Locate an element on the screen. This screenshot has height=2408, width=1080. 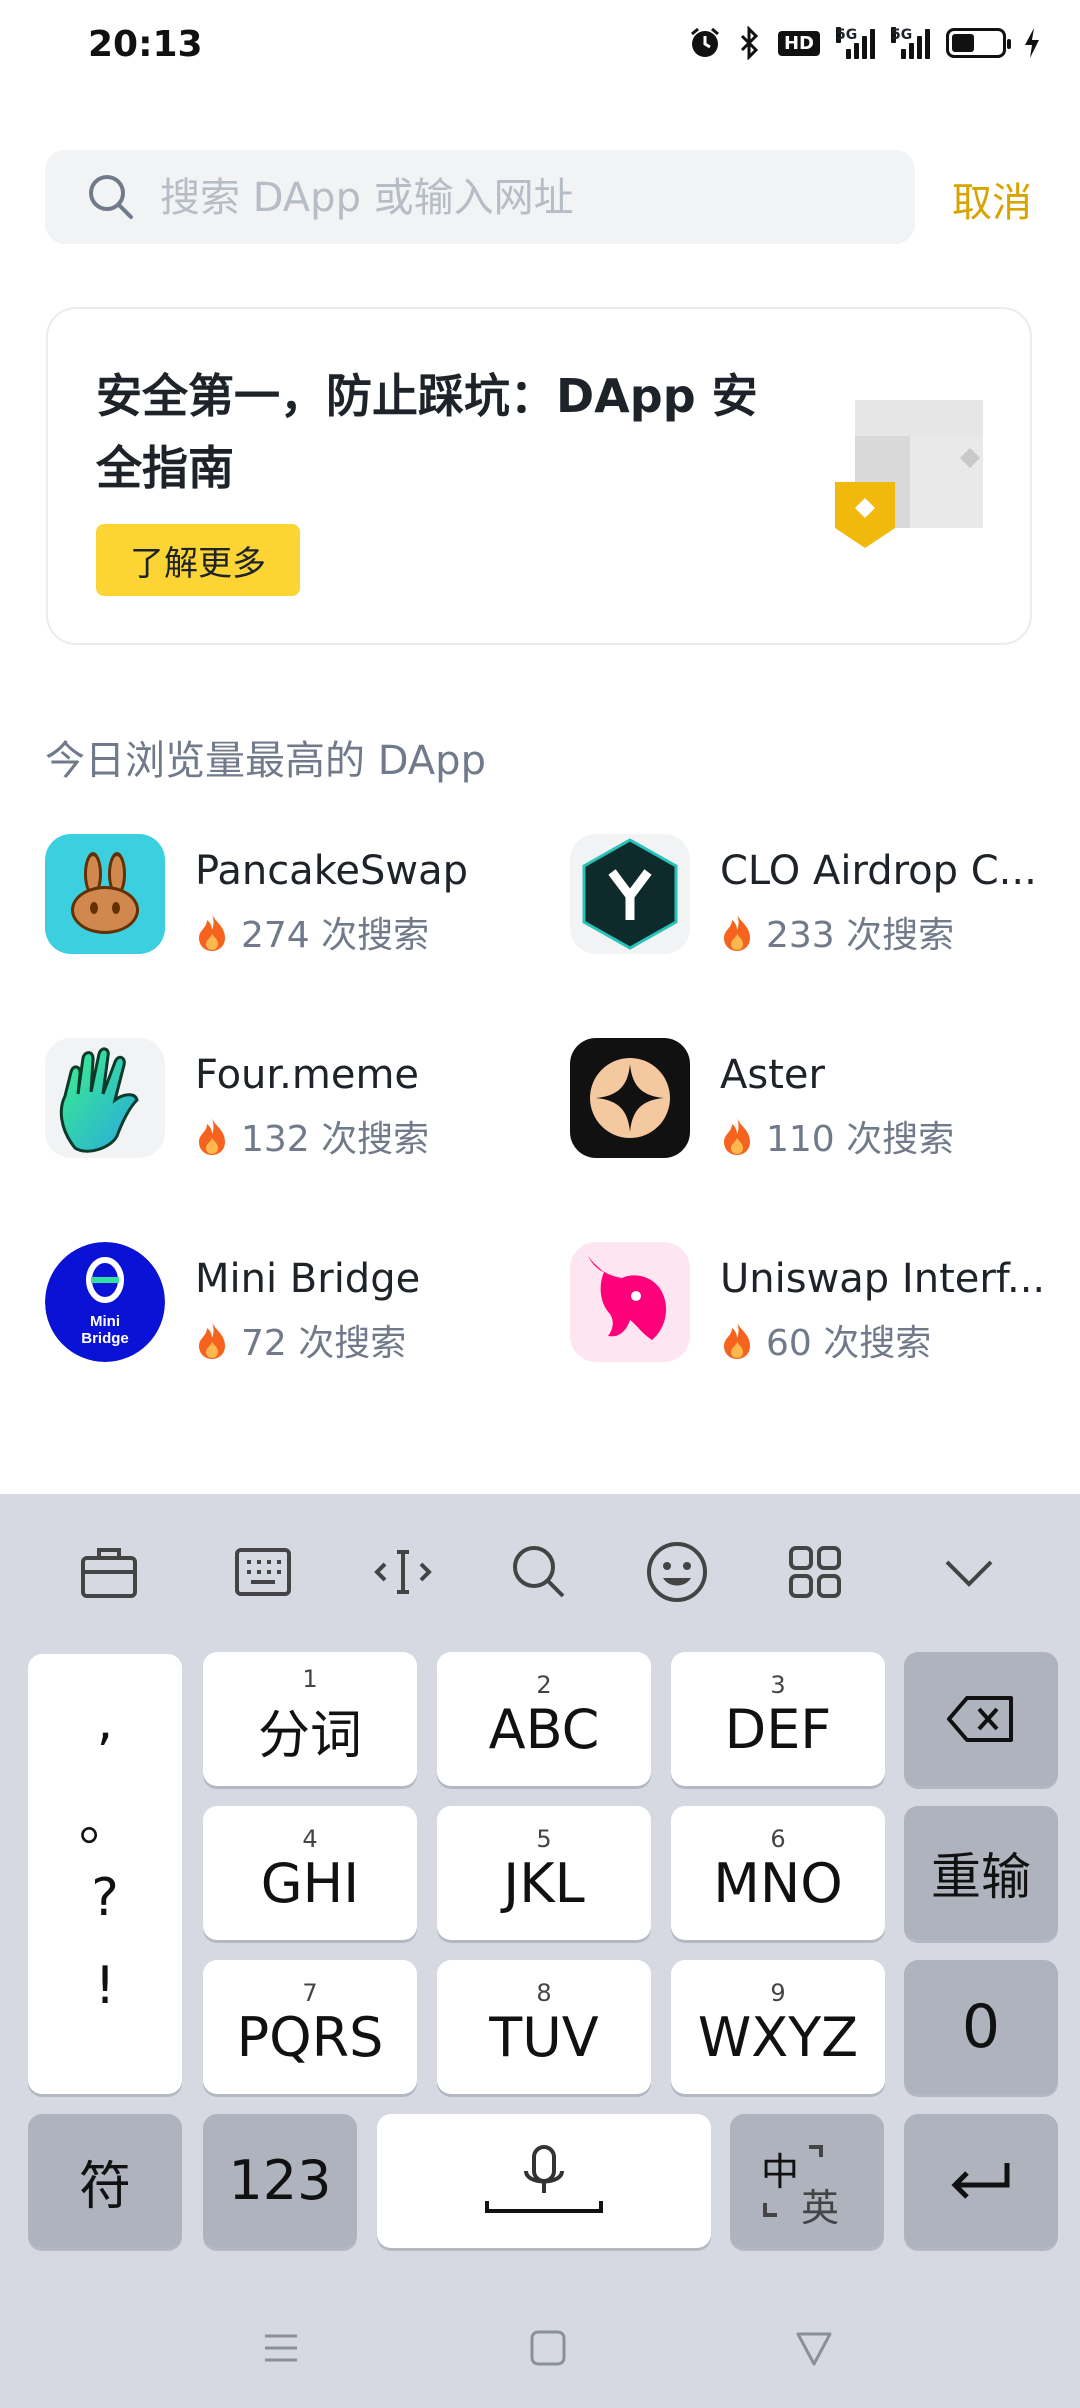
key-2: 2 ABC is located at coordinates (544, 1719).